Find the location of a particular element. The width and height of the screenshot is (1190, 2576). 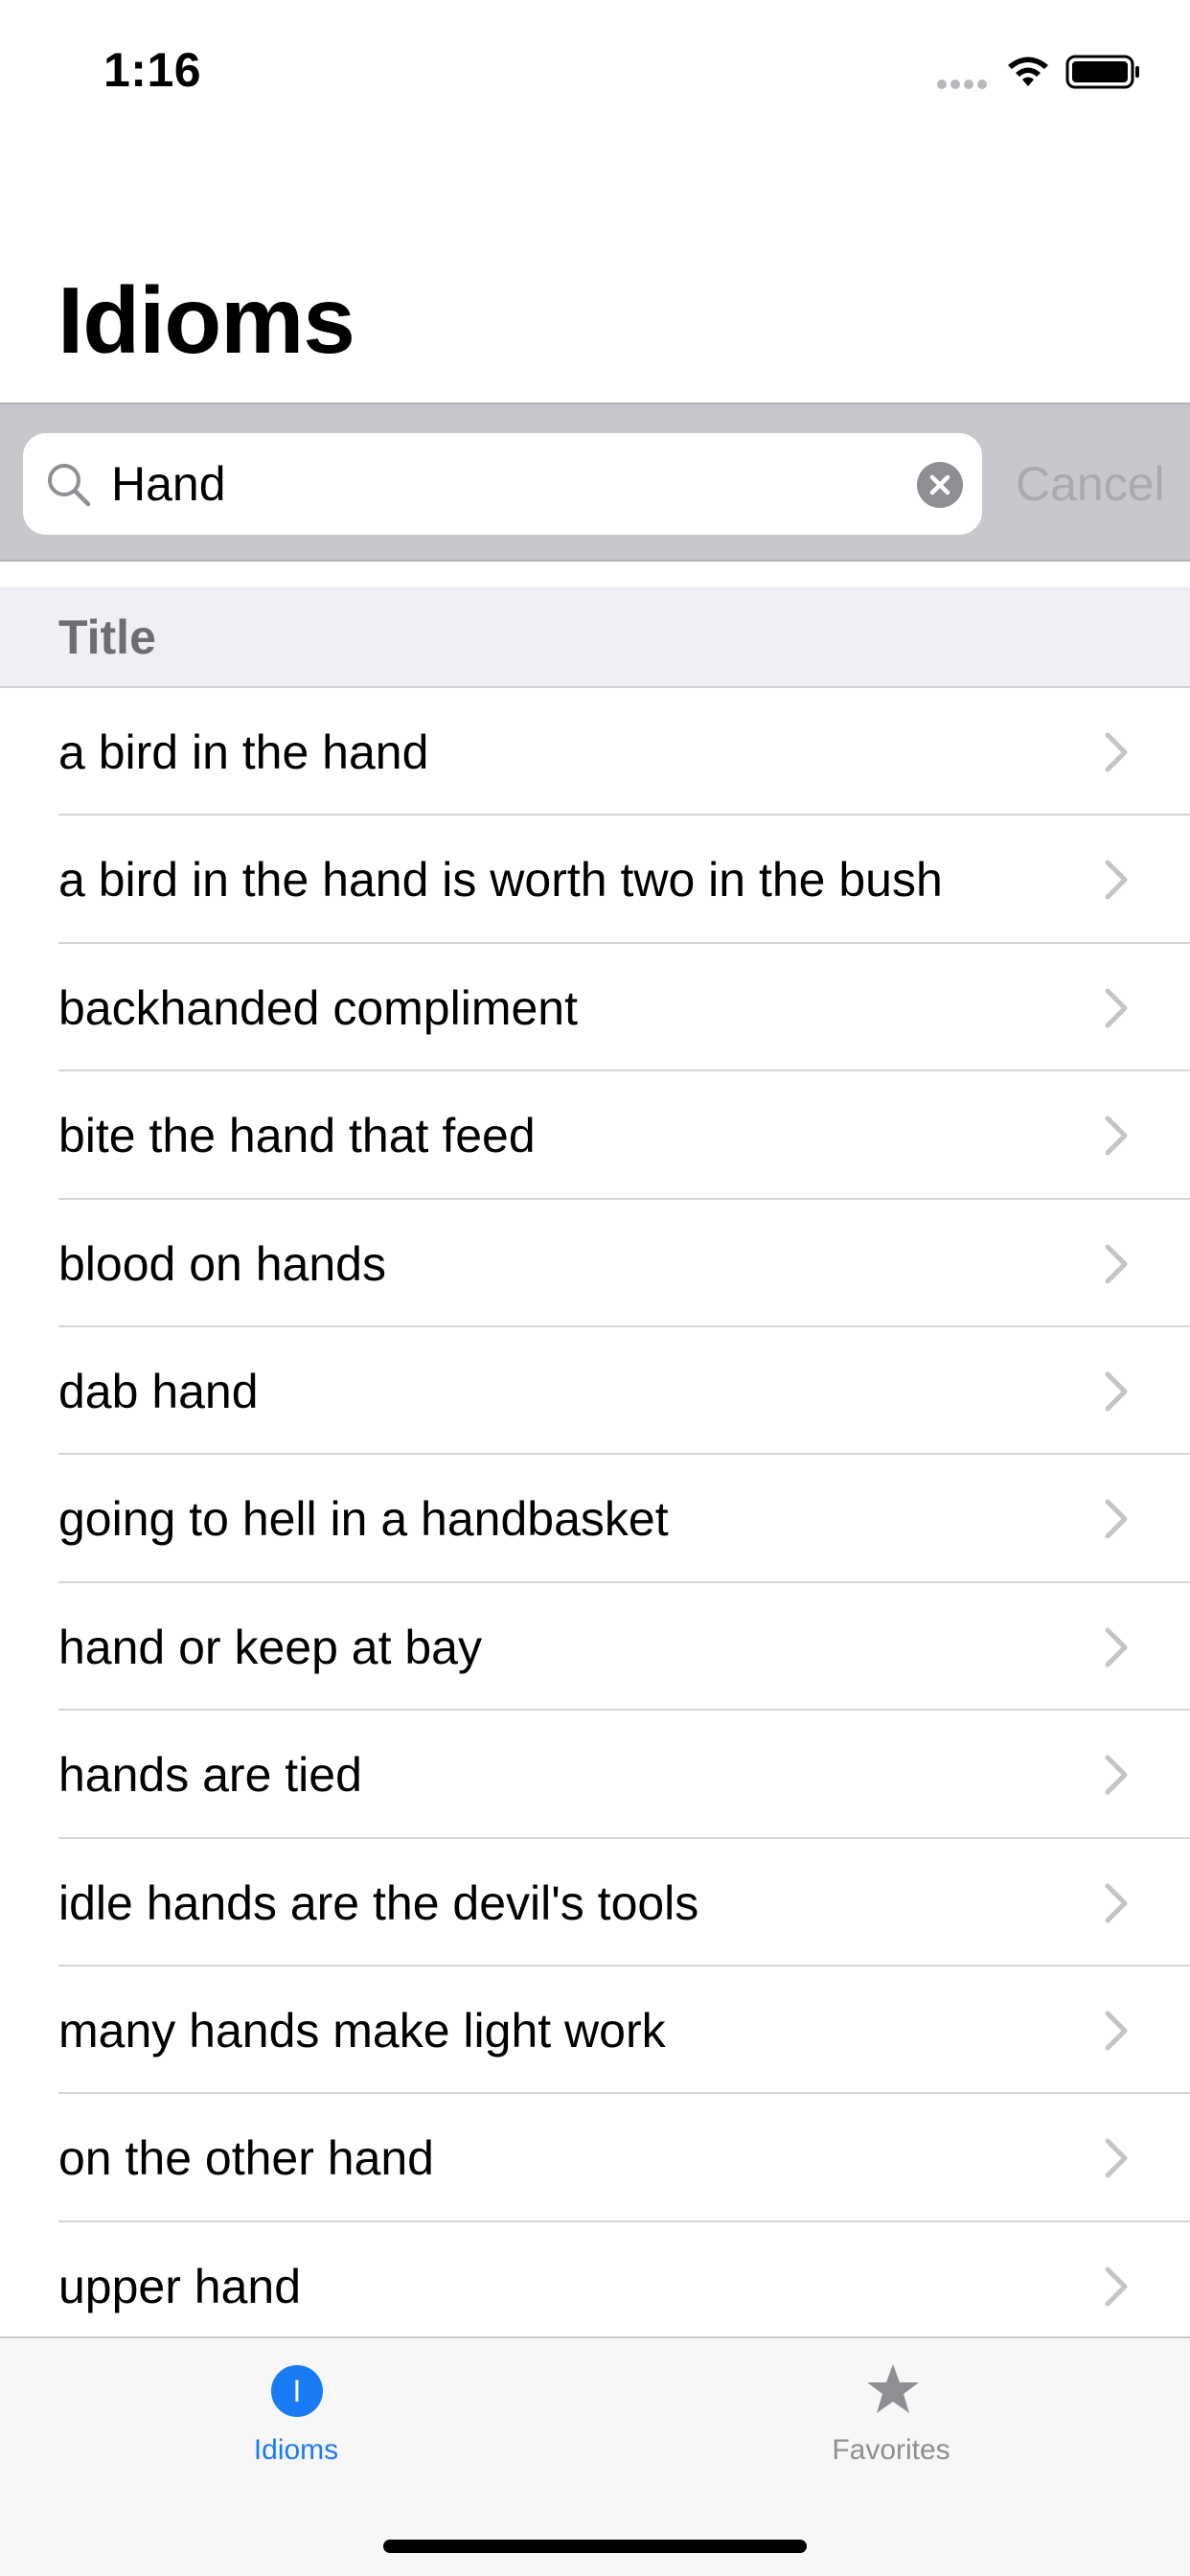

list-item: on the other hand is located at coordinates (595, 2158).